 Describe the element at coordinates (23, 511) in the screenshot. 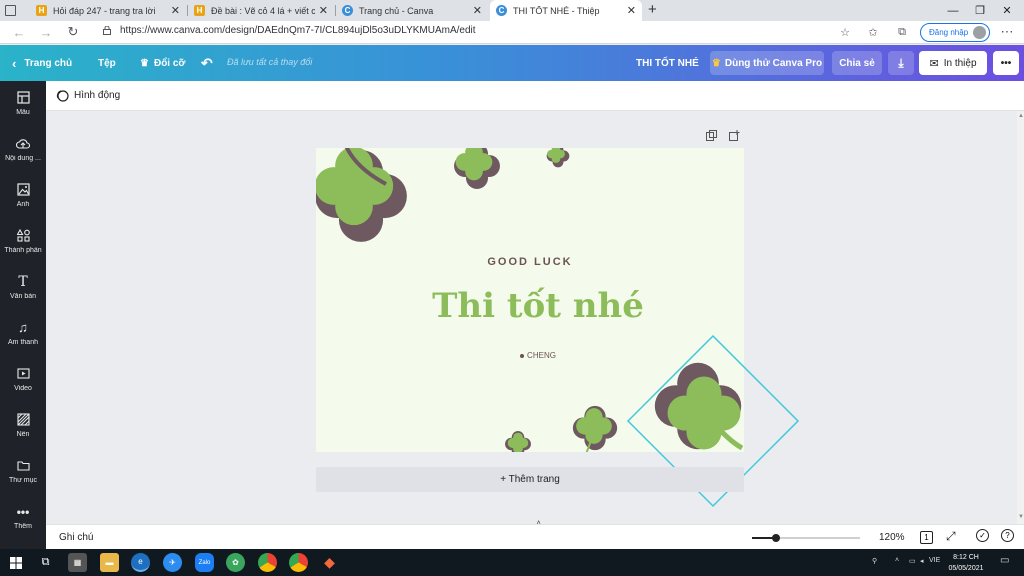

I see `more-icon: •••` at that location.